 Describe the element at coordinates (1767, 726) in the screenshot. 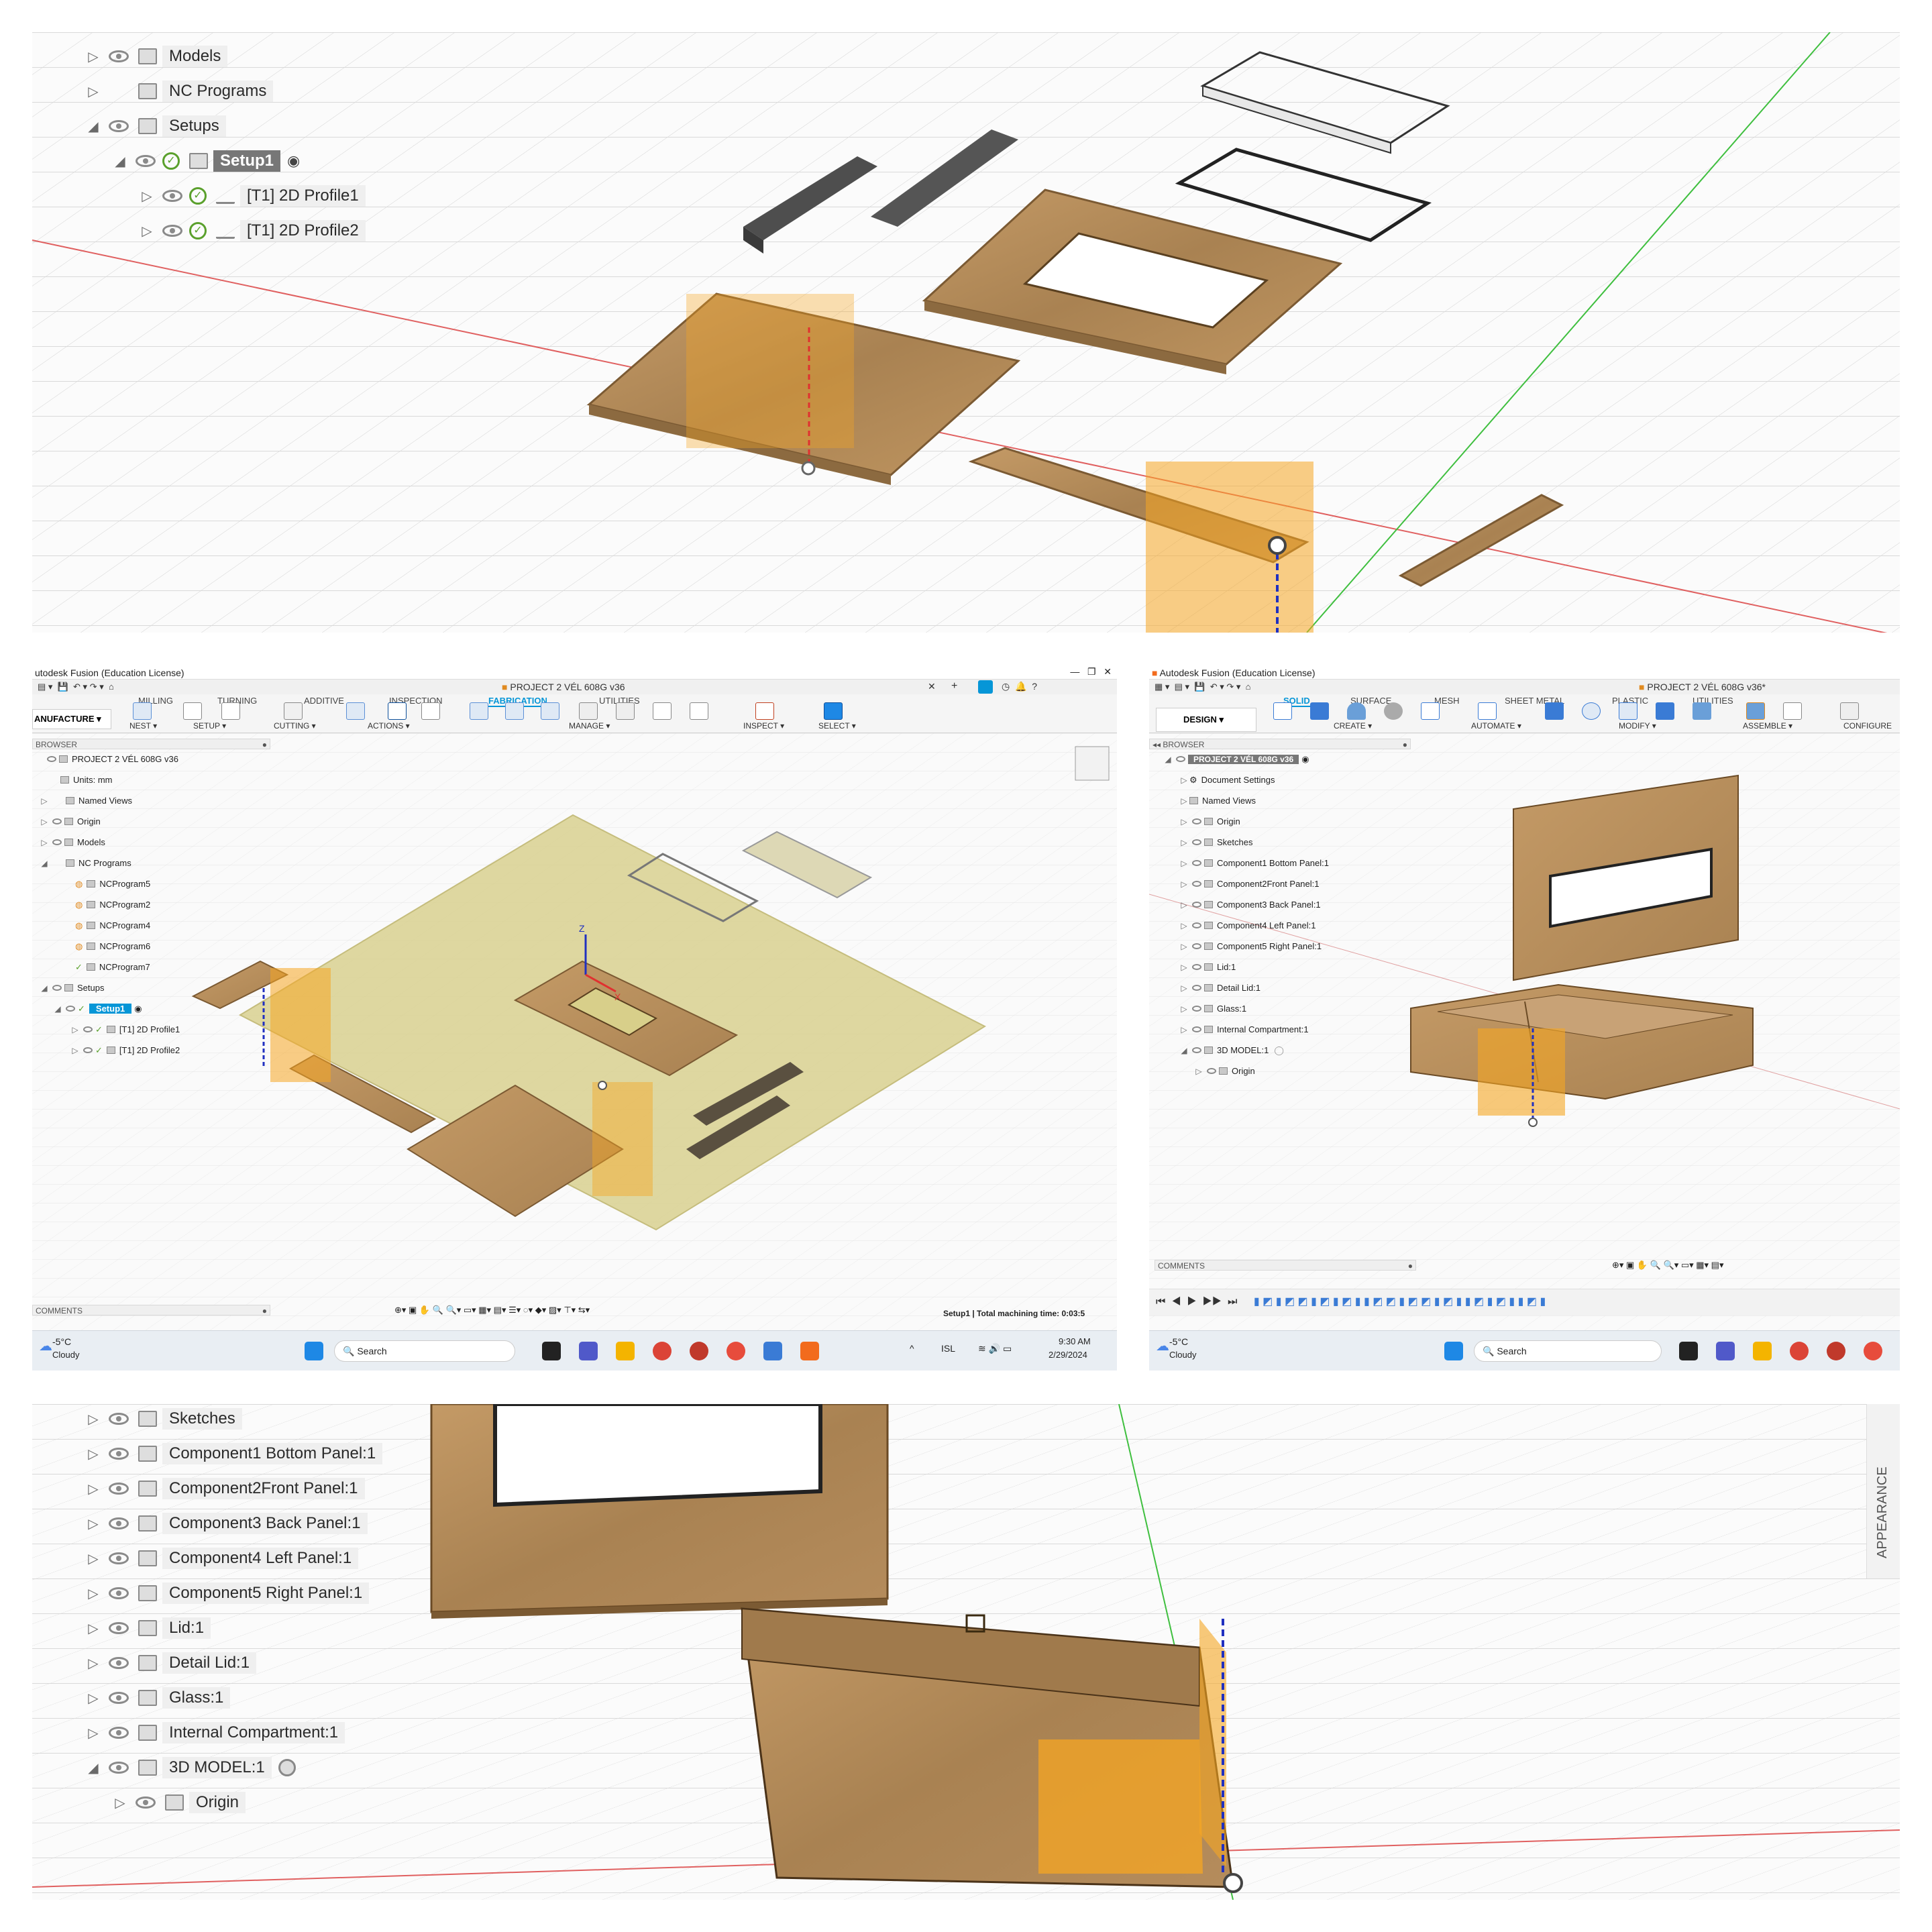

I see `group-assemble: ASSEMBLE ▾` at that location.